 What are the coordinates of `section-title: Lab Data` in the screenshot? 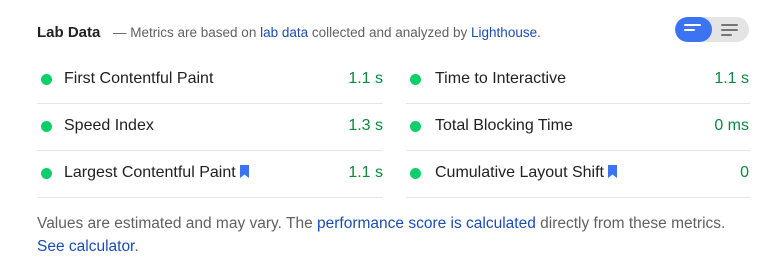 It's located at (69, 32).